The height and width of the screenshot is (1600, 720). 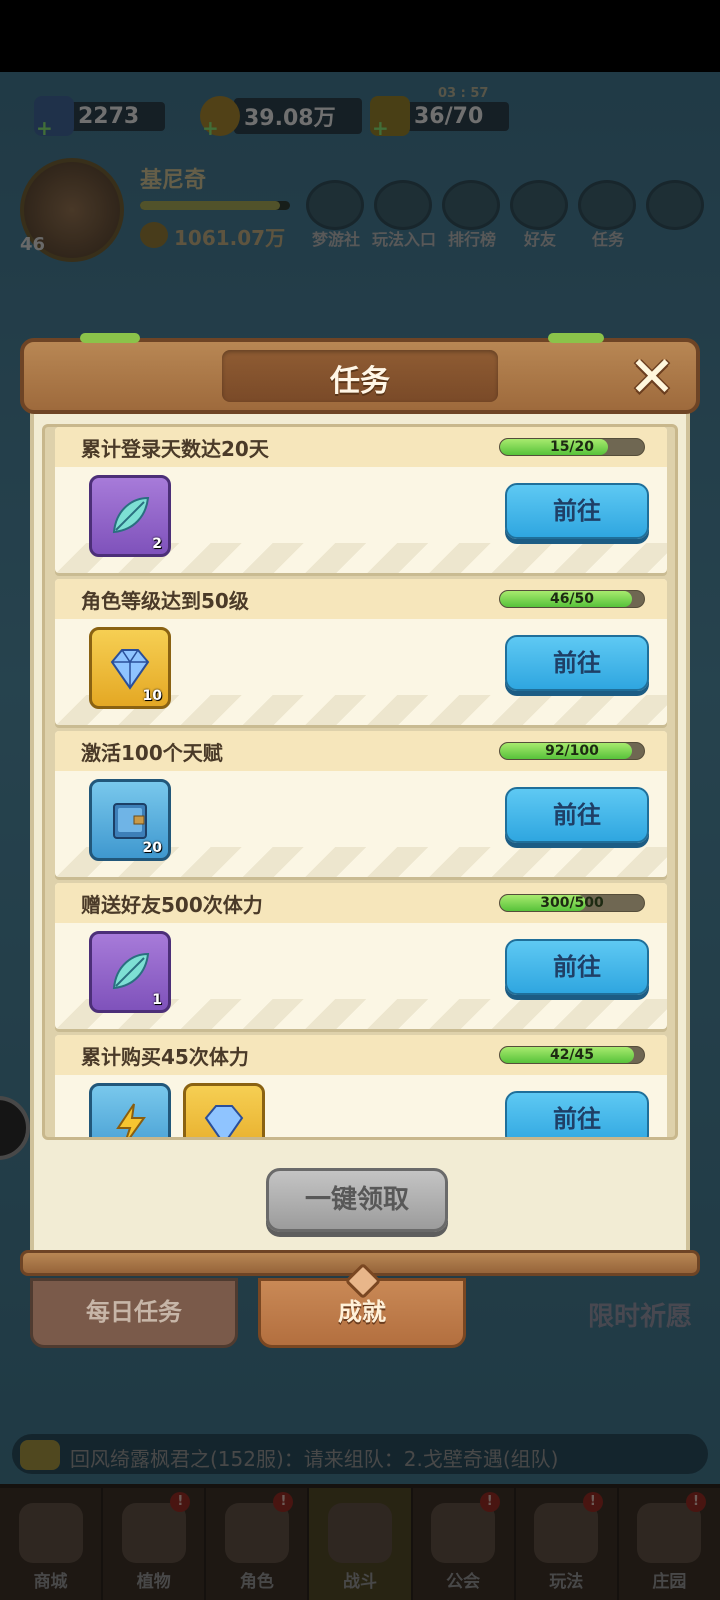 I want to click on task-progress-bar: 92/100, so click(x=572, y=751).